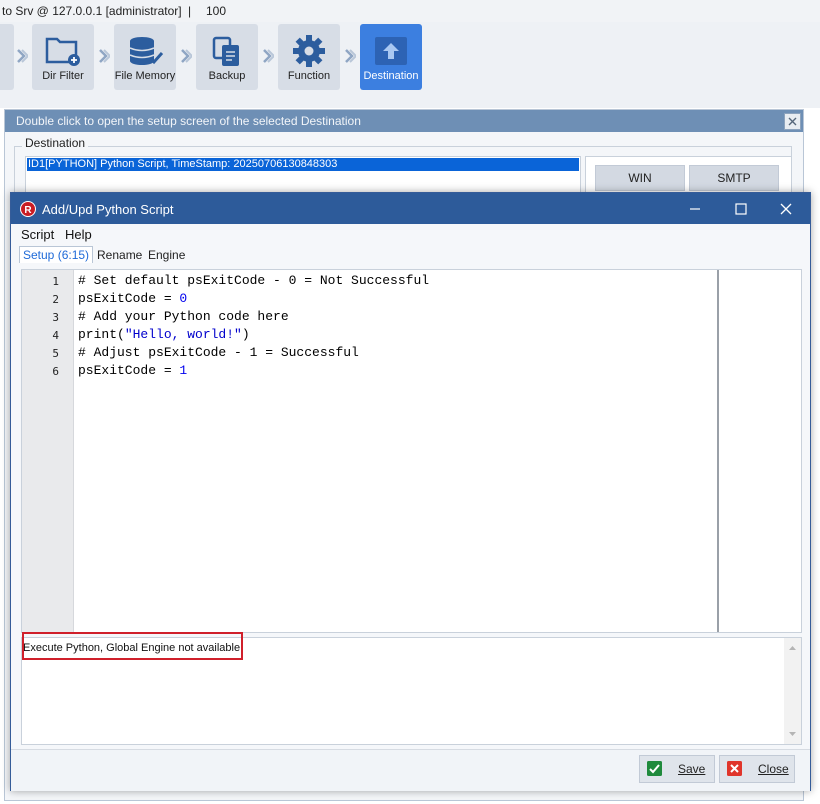 This screenshot has height=804, width=820. I want to click on line-number: 4, so click(55, 335).